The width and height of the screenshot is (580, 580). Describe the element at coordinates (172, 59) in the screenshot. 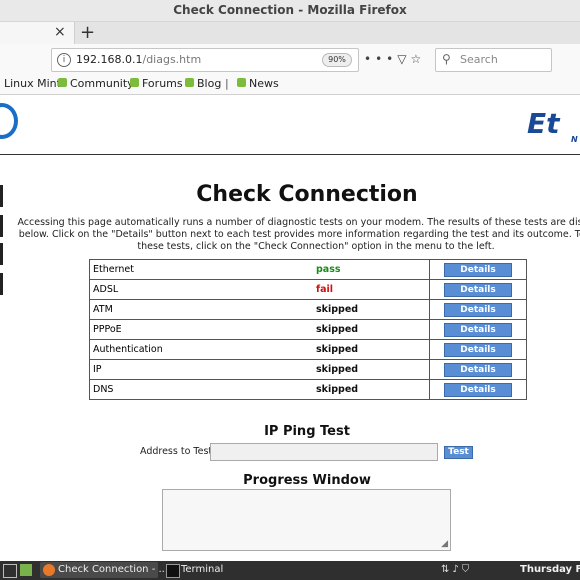

I see `url-path: /diags.htm` at that location.